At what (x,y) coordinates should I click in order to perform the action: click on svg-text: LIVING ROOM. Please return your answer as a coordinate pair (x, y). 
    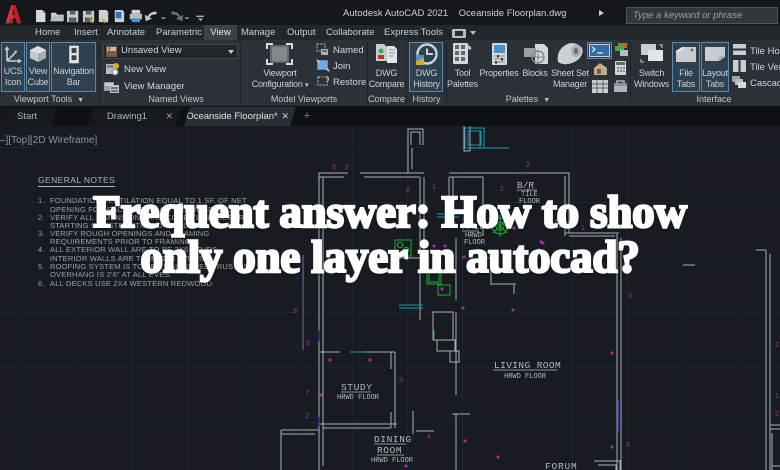
    Looking at the image, I should click on (527, 365).